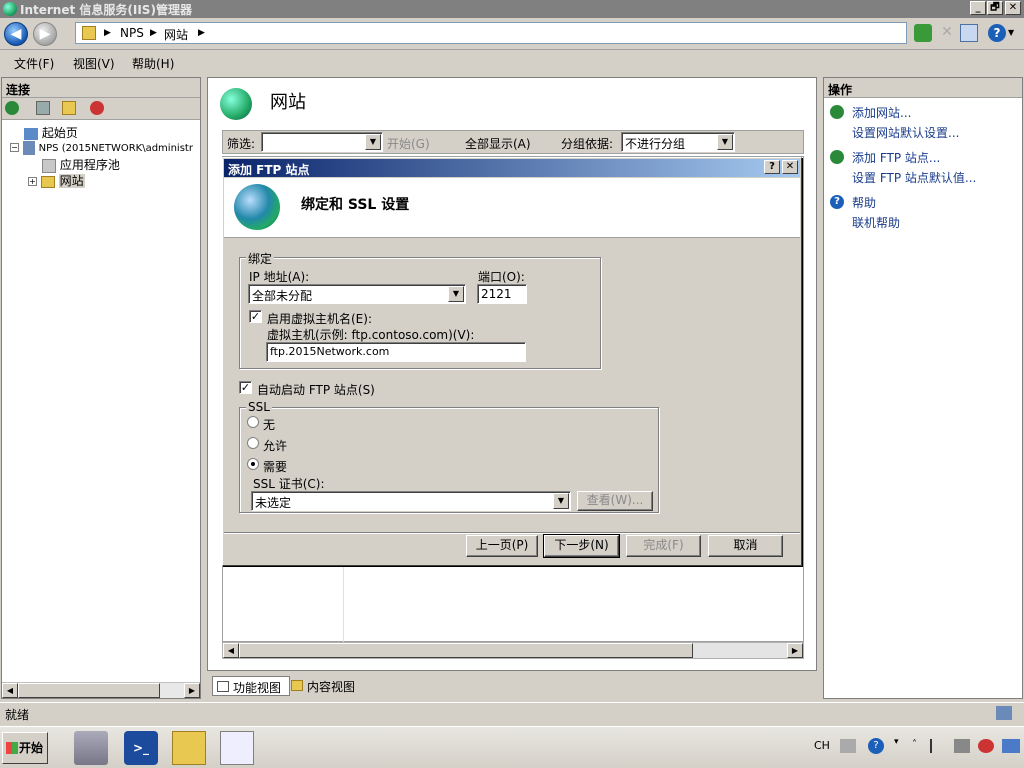 The height and width of the screenshot is (768, 1024). Describe the element at coordinates (848, 746) in the screenshot. I see `keyboard-icon` at that location.